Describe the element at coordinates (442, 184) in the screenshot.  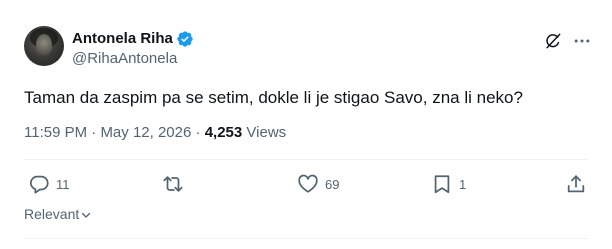
I see `bookmark-icon` at that location.